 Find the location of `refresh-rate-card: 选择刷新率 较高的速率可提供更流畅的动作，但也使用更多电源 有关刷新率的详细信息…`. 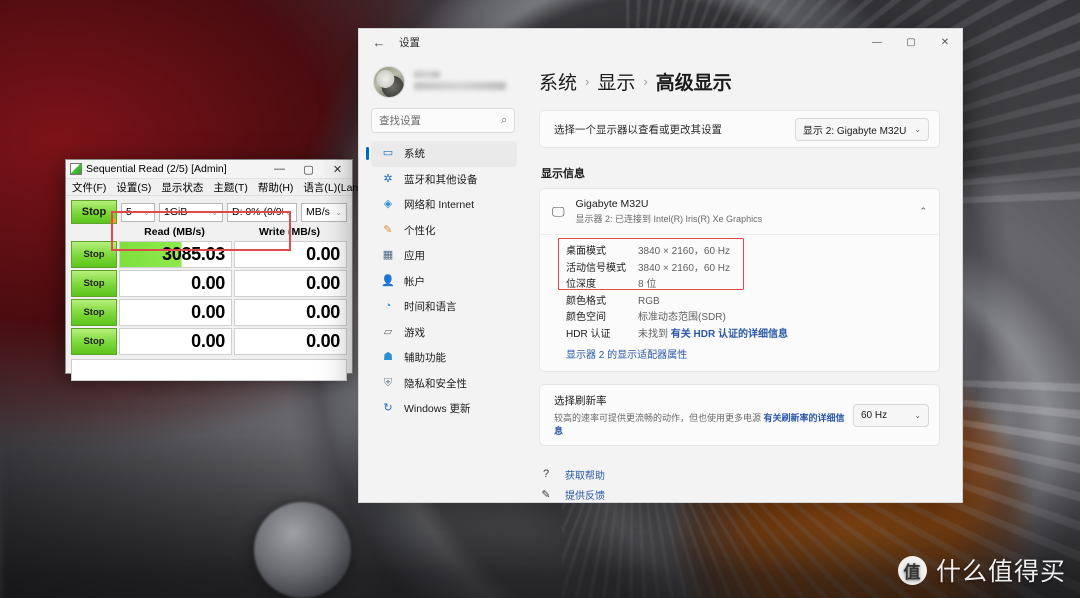

refresh-rate-card: 选择刷新率 较高的速率可提供更流畅的动作，但也使用更多电源 有关刷新率的详细信息… is located at coordinates (739, 415).